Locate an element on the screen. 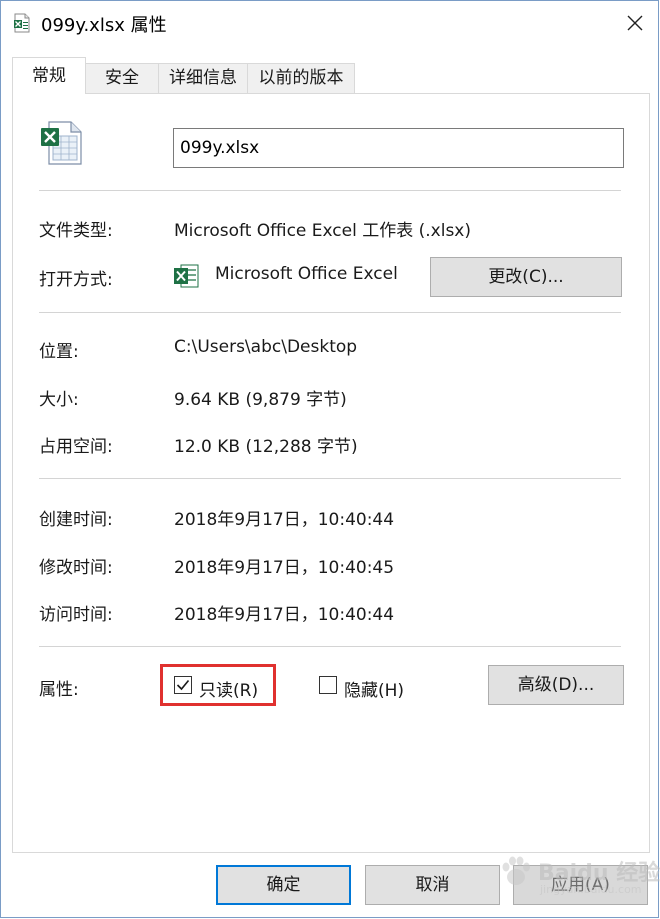 This screenshot has height=919, width=660. tab-label: 以前的版本 is located at coordinates (301, 78).